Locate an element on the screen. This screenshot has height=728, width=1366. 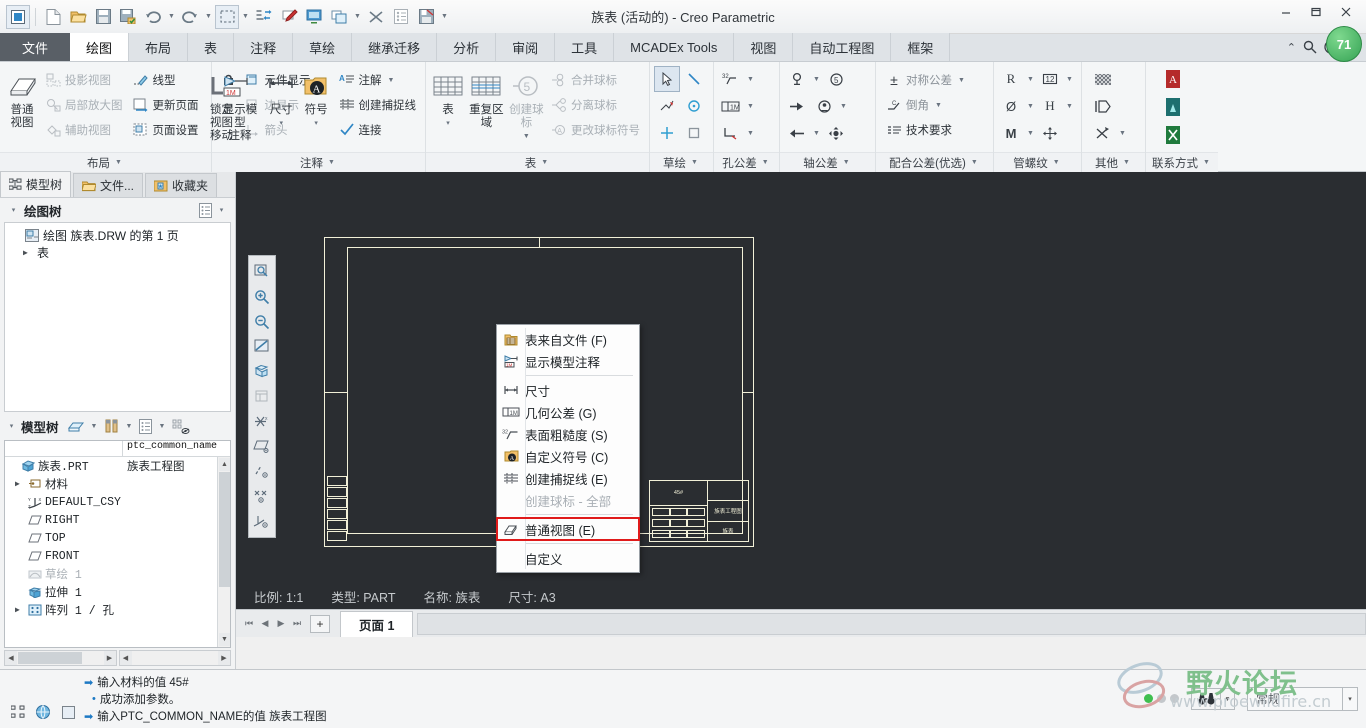
symmetric-tolerance-caret-icon: ▼ is located at coordinates (961, 80).